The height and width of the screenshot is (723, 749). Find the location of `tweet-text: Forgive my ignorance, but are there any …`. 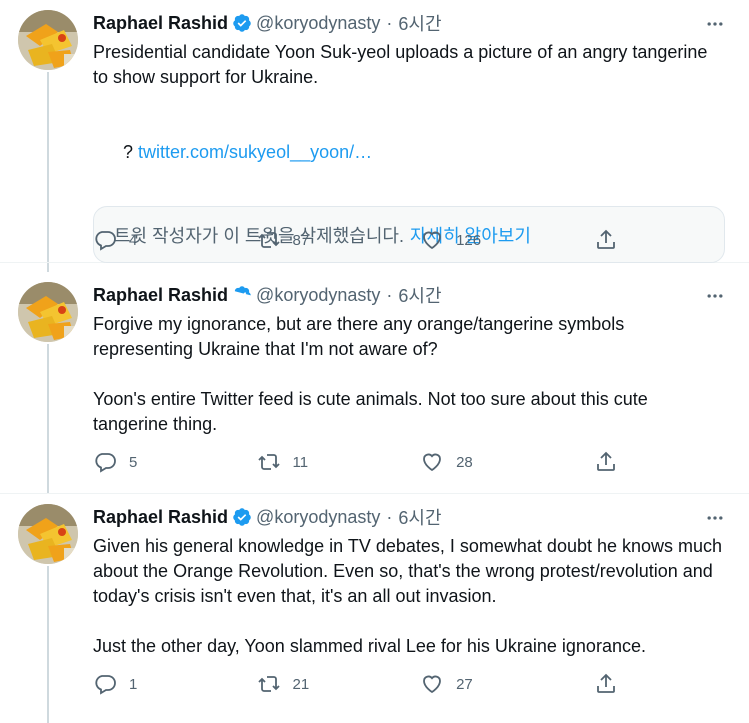

tweet-text: Forgive my ignorance, but are there any … is located at coordinates (370, 374).